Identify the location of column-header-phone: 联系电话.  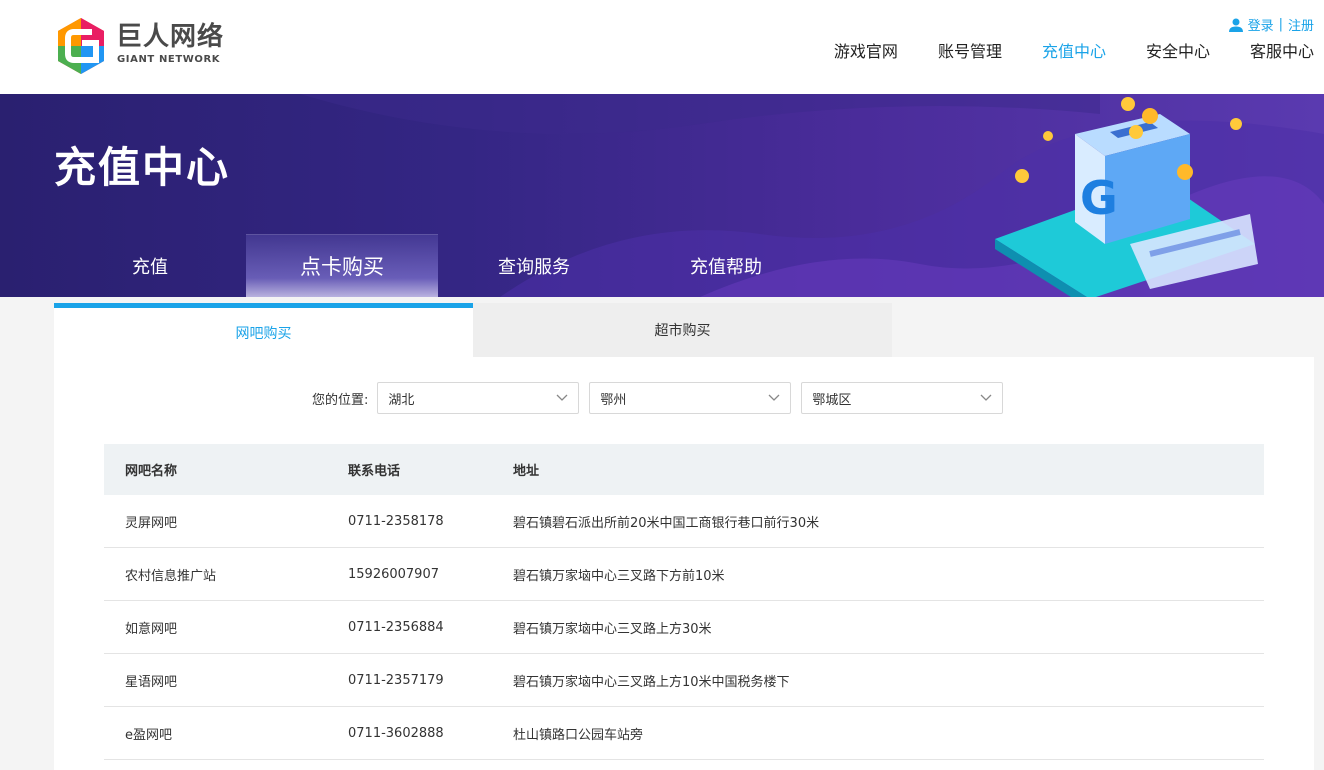
(374, 471).